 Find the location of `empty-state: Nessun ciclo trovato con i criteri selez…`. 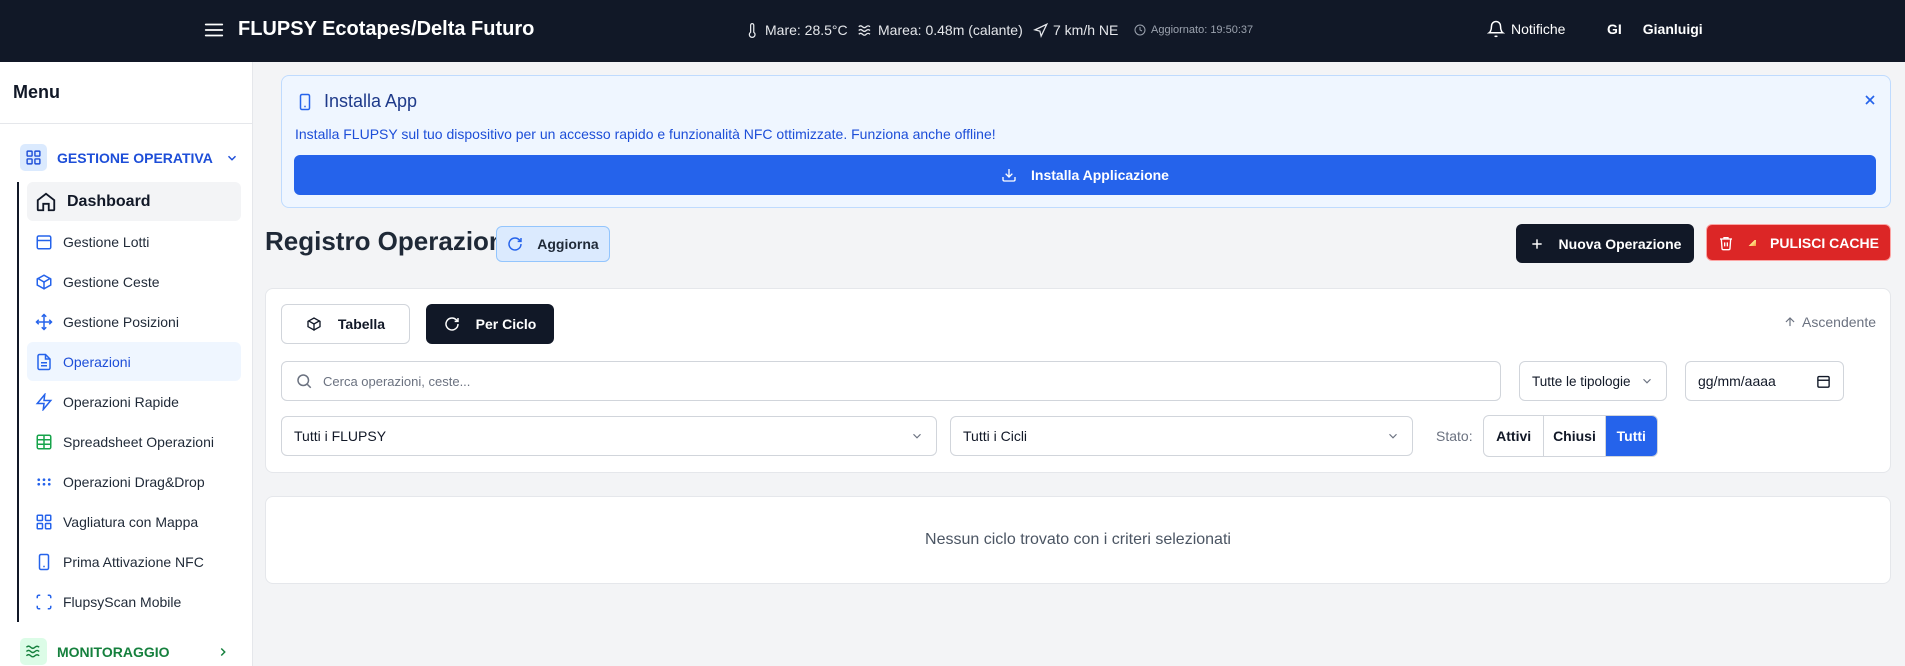

empty-state: Nessun ciclo trovato con i criteri selez… is located at coordinates (1078, 540).